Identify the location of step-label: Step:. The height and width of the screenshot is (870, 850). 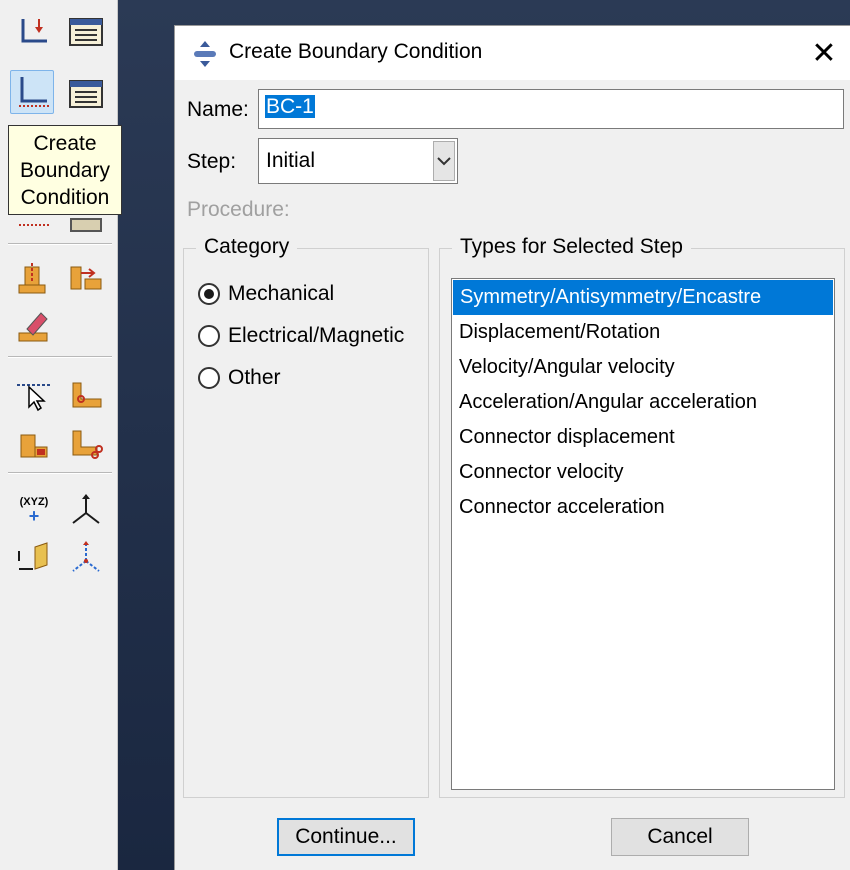
(212, 161).